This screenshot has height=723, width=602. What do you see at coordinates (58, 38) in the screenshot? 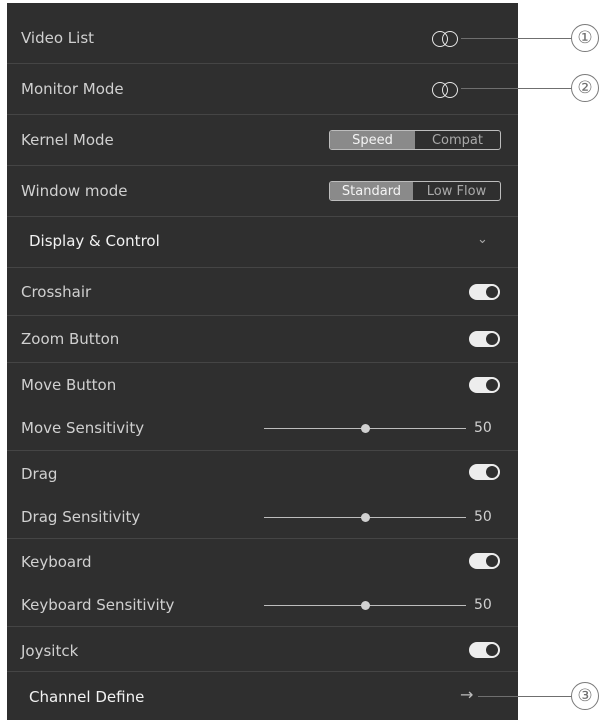
I see `video-list-label: Video List` at bounding box center [58, 38].